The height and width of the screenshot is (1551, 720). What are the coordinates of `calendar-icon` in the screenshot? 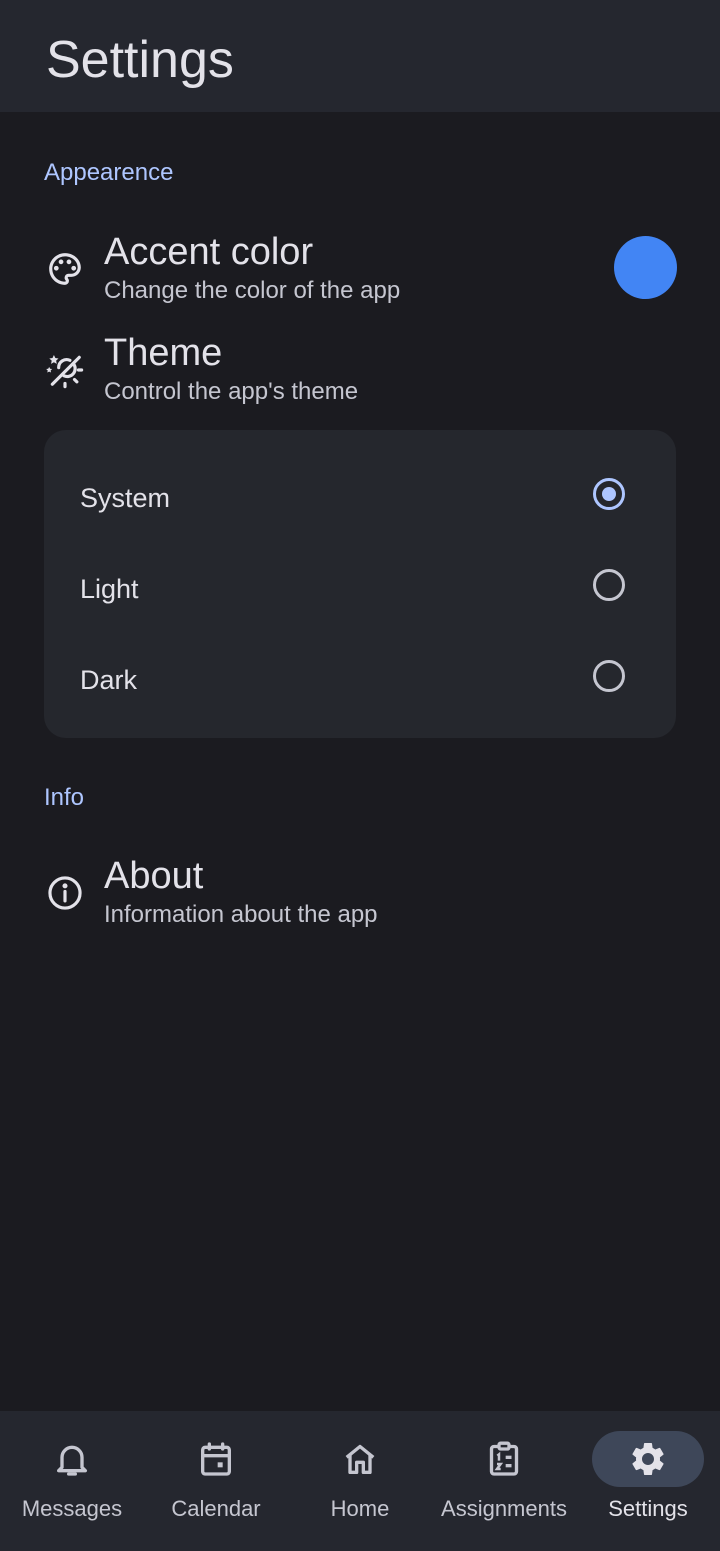 It's located at (216, 1459).